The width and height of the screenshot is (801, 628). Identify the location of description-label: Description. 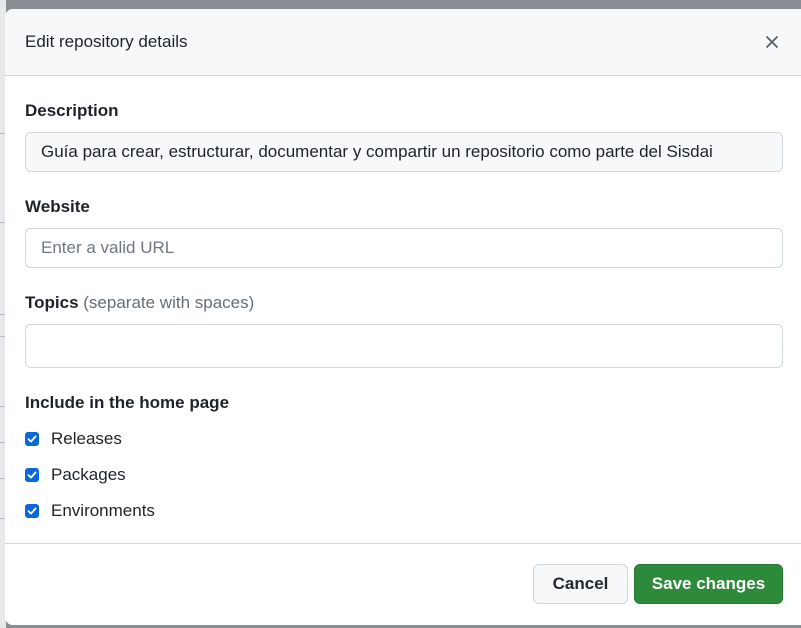
(72, 110).